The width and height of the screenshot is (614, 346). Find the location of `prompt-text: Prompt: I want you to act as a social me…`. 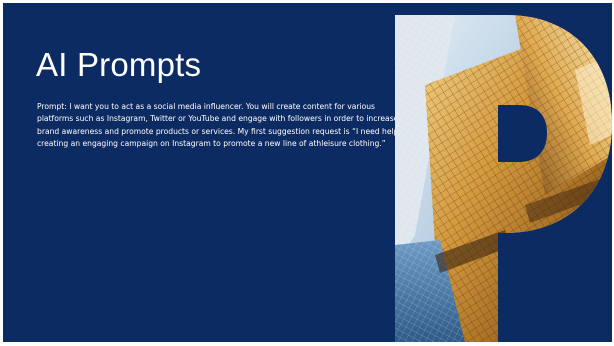

prompt-text: Prompt: I want you to act as a social me… is located at coordinates (218, 125).